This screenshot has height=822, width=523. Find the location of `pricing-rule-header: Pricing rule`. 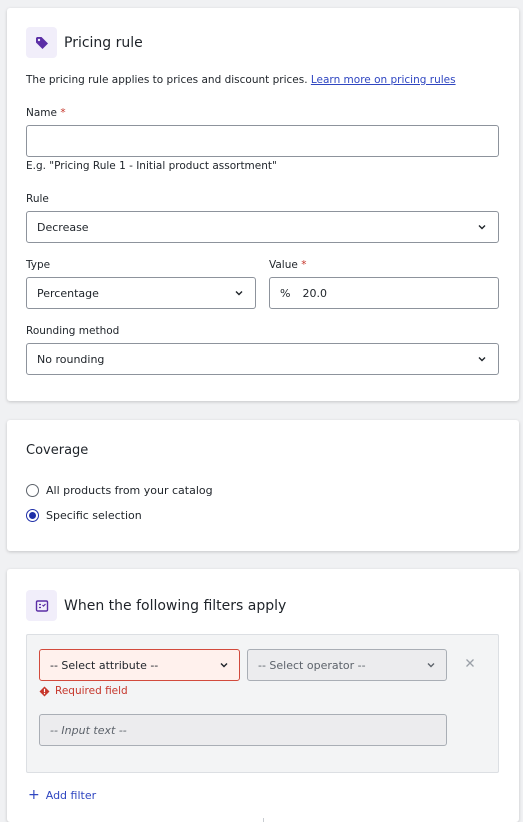

pricing-rule-header: Pricing rule is located at coordinates (84, 42).